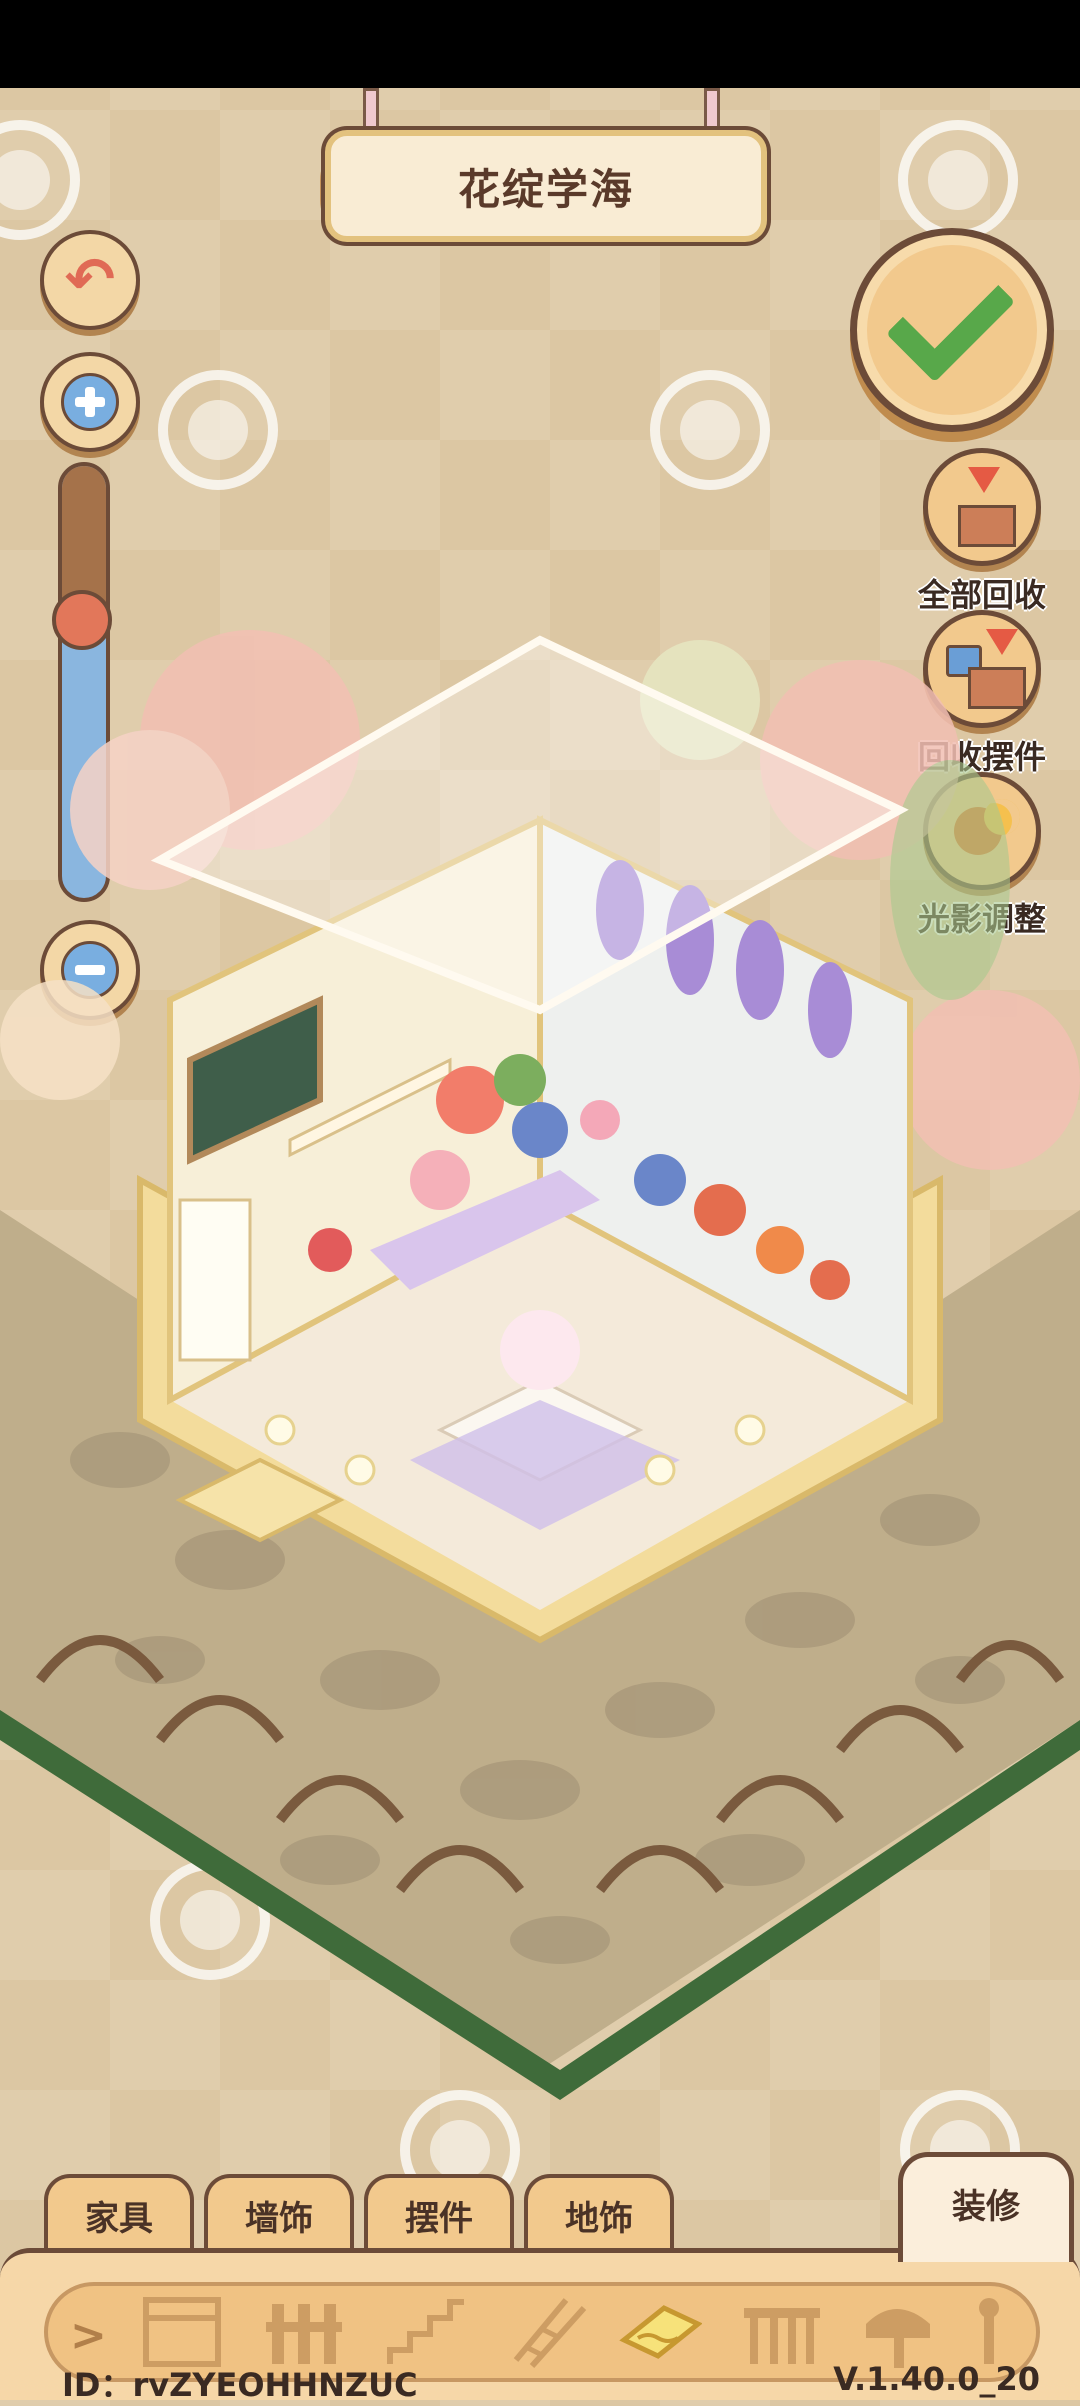 This screenshot has width=1080, height=2406. What do you see at coordinates (782, 2332) in the screenshot?
I see `railing-icon` at bounding box center [782, 2332].